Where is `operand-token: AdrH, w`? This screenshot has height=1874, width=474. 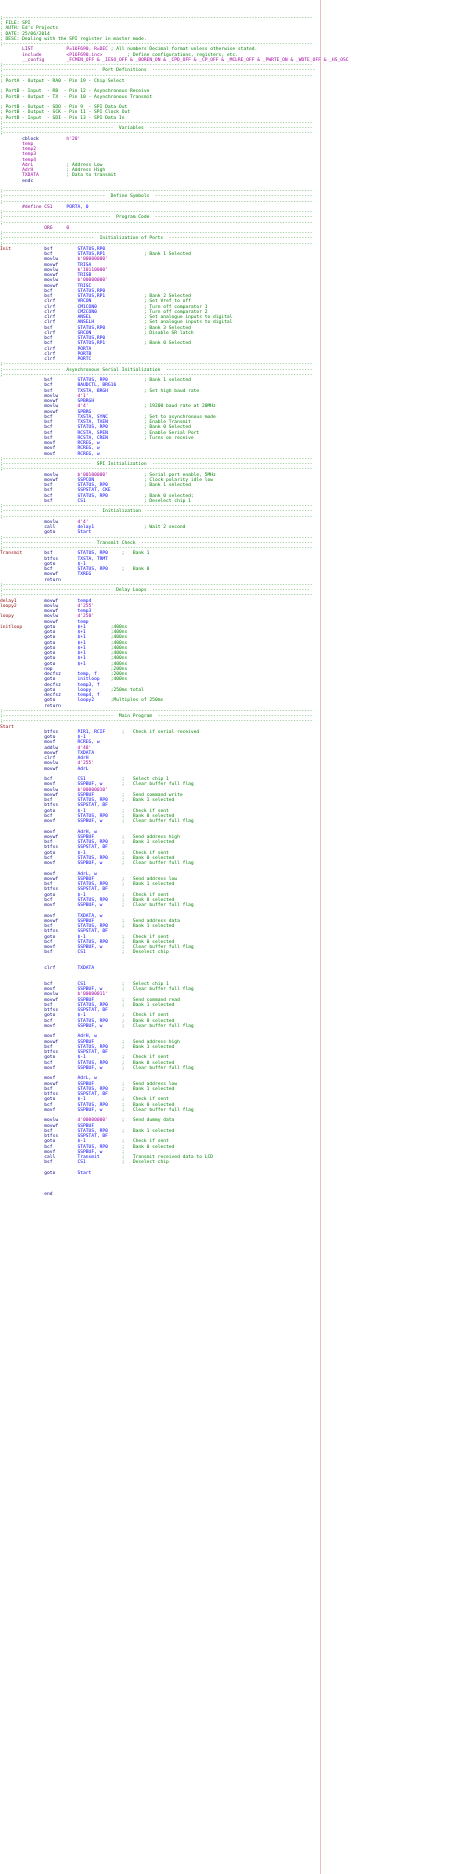
operand-token: AdrH, w is located at coordinates (87, 1037).